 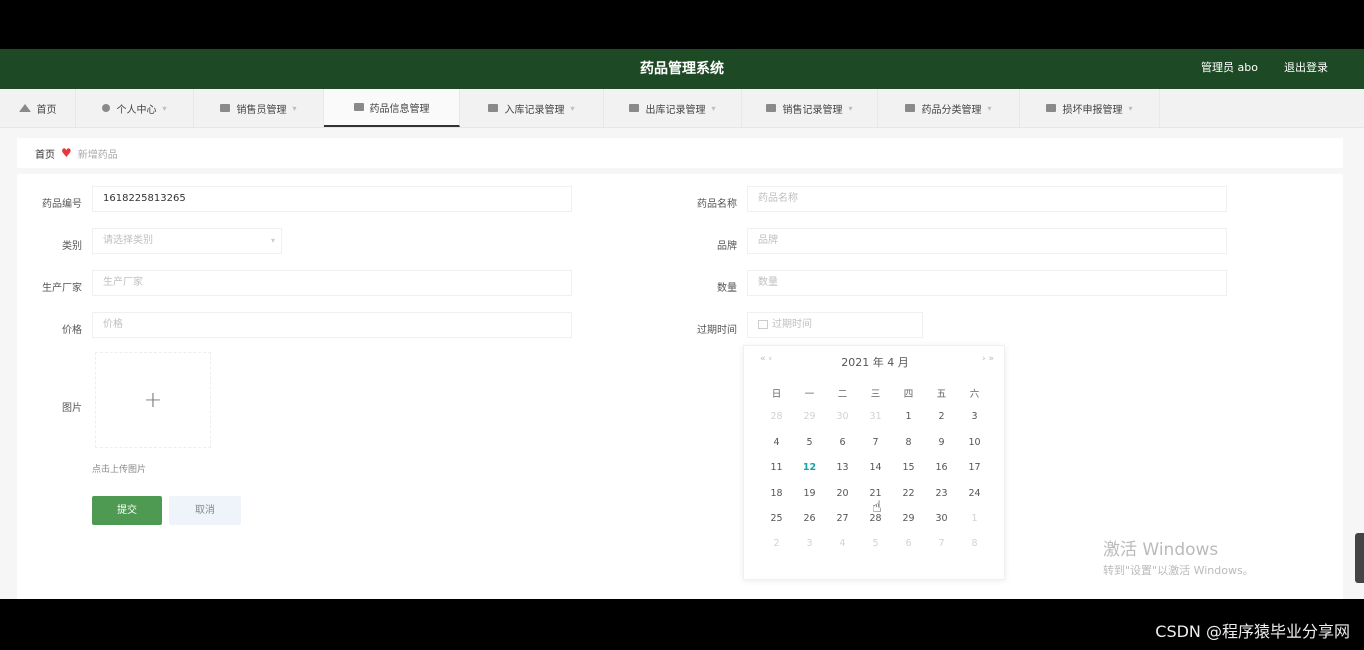 What do you see at coordinates (763, 324) in the screenshot?
I see `calendar-icon` at bounding box center [763, 324].